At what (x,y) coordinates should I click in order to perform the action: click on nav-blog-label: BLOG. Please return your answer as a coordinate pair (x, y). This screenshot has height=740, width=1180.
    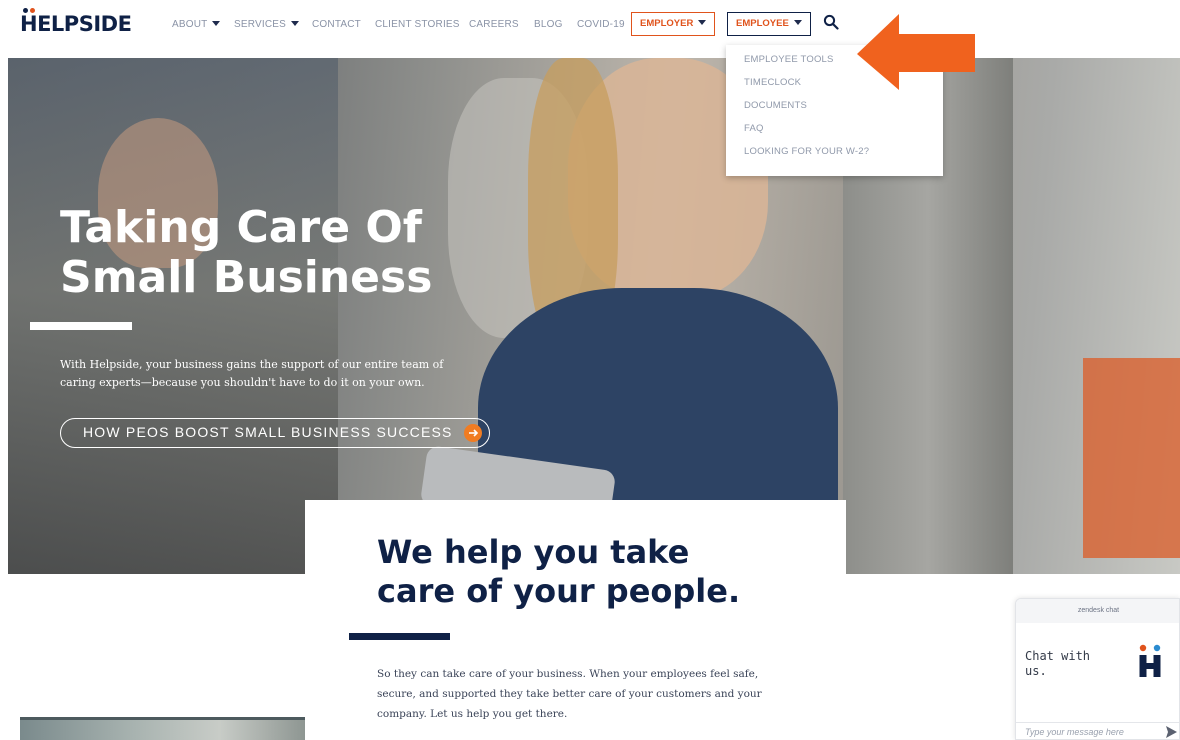
    Looking at the image, I should click on (548, 24).